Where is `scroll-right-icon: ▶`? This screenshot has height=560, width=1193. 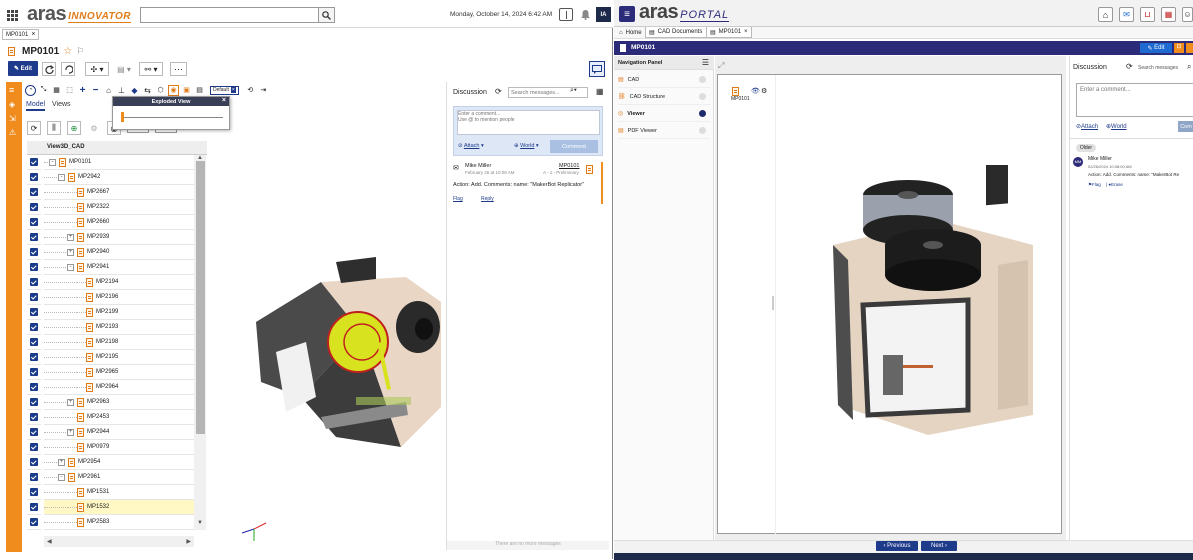
scroll-right-icon: ▶ is located at coordinates (188, 541).